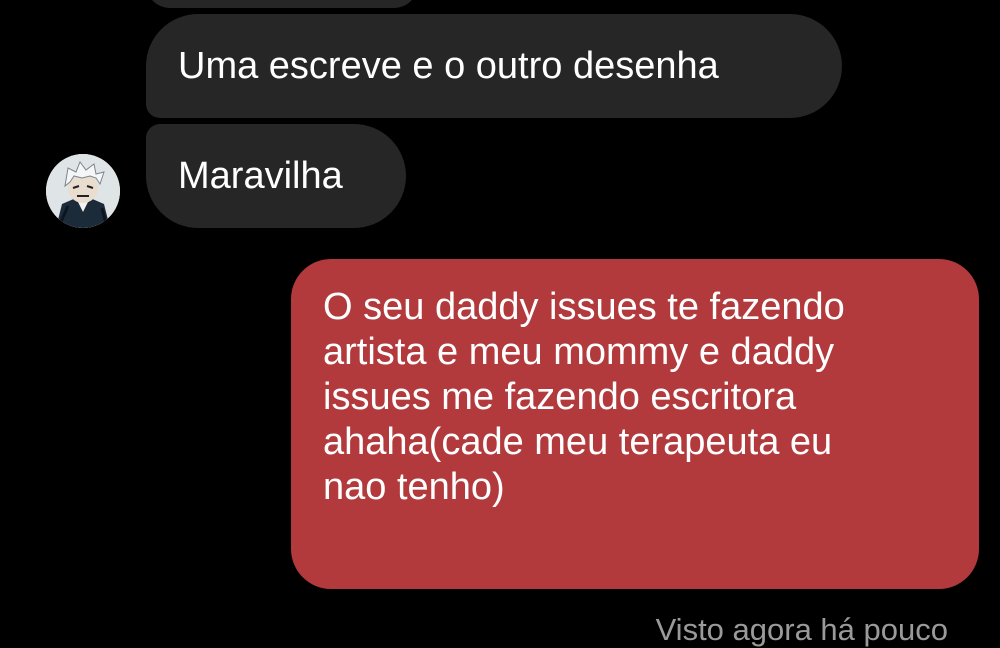  I want to click on outgoing-message-line: ahaha(cade meu terapeuta eu, so click(578, 442).